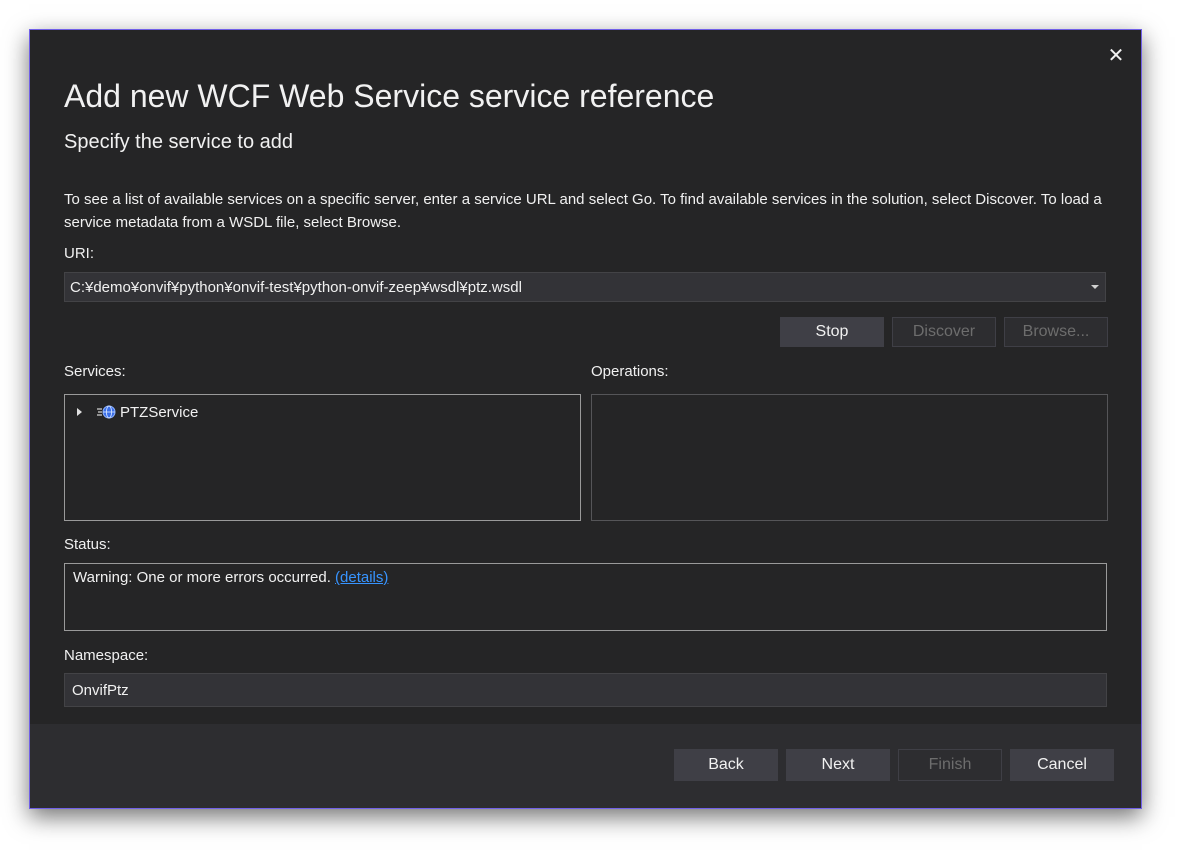  I want to click on details-link: (details), so click(361, 577).